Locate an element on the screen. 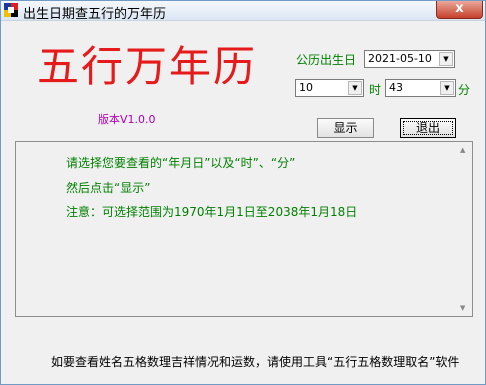 The image size is (486, 385). message-line: 请选择您要查看的“年月日”以及“时”、“分” is located at coordinates (181, 163).